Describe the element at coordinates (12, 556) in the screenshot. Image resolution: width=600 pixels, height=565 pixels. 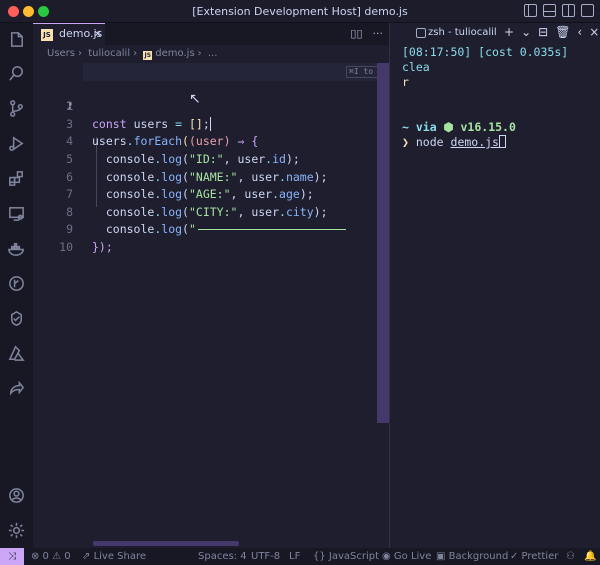
I see `remote-indicator-button: ⤨` at that location.